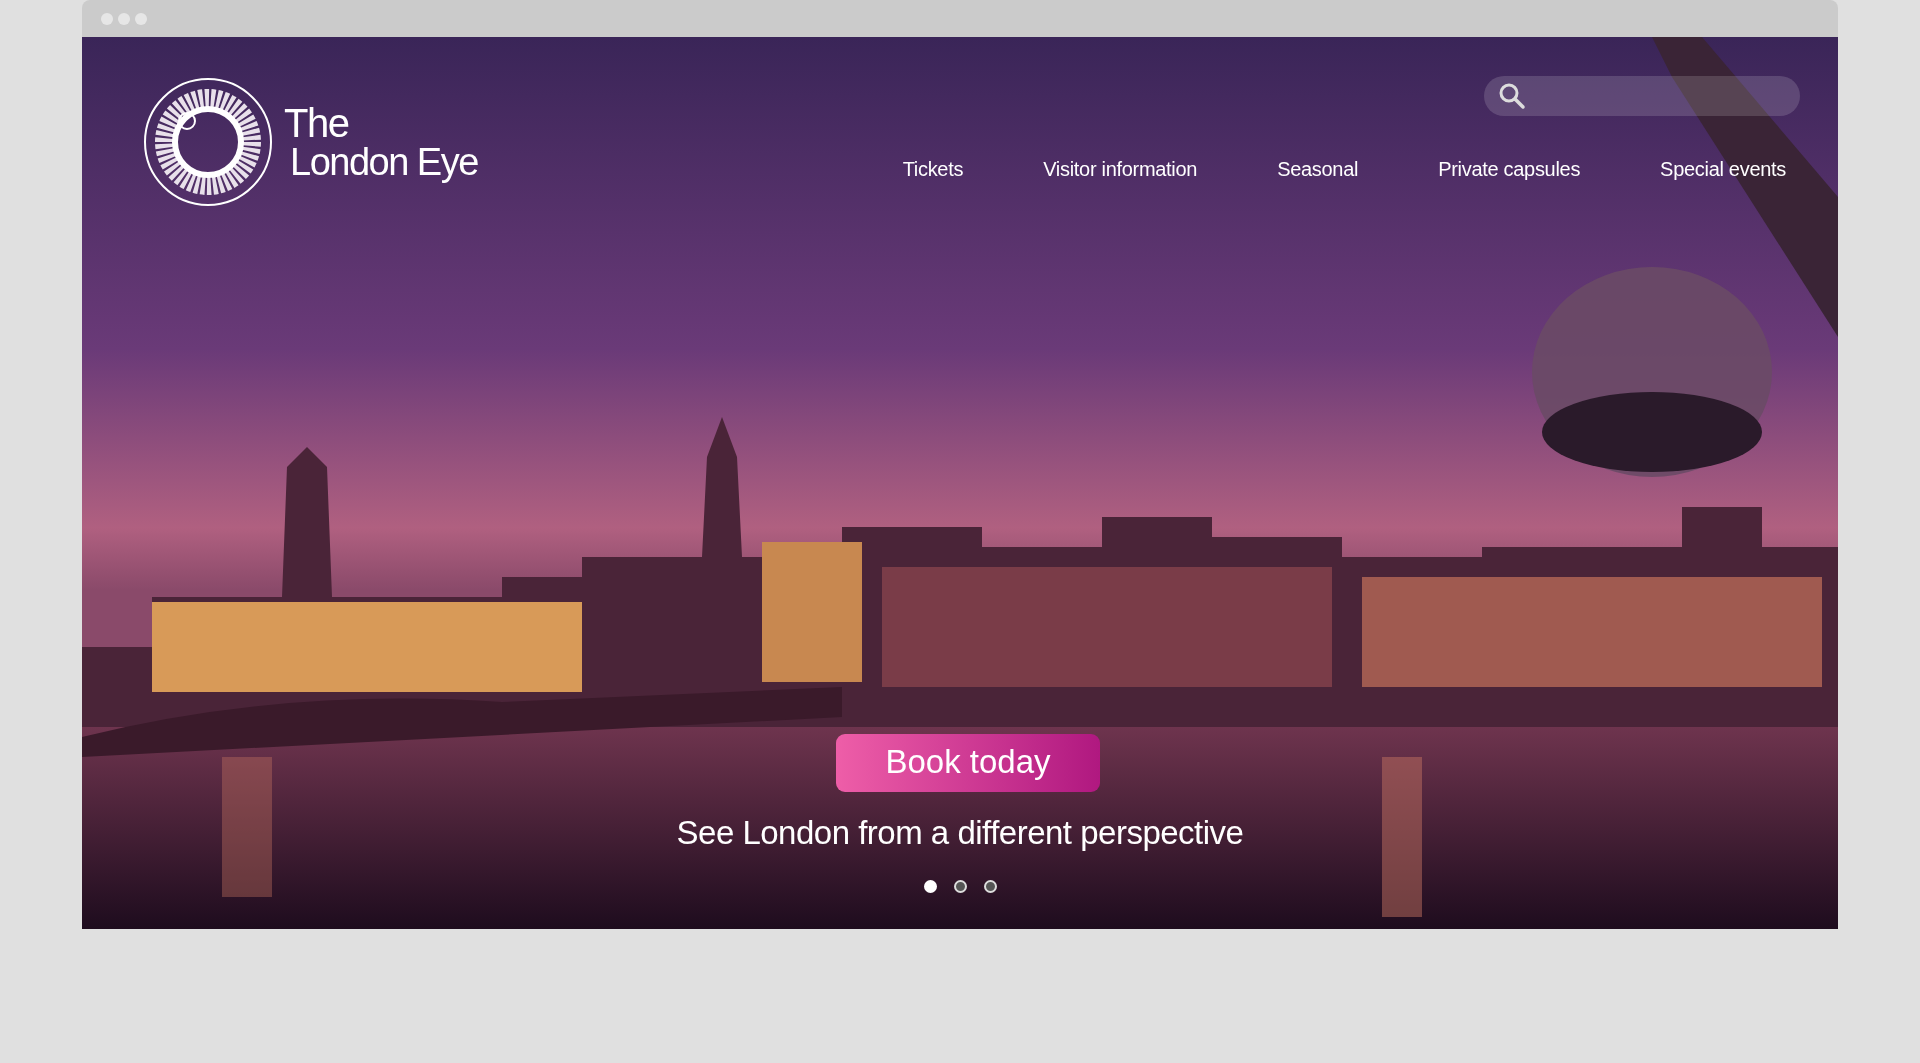 The width and height of the screenshot is (1920, 1063). I want to click on nav-link: Visitor information, so click(1120, 169).